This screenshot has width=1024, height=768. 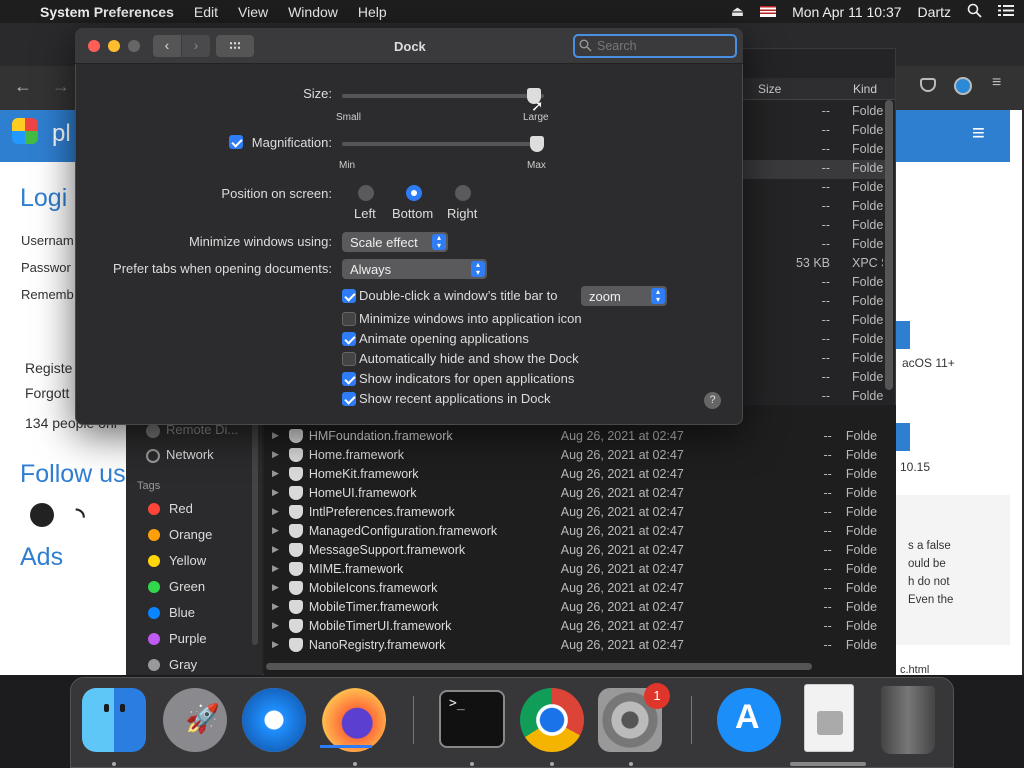 I want to click on github-icon, so click(x=42, y=515).